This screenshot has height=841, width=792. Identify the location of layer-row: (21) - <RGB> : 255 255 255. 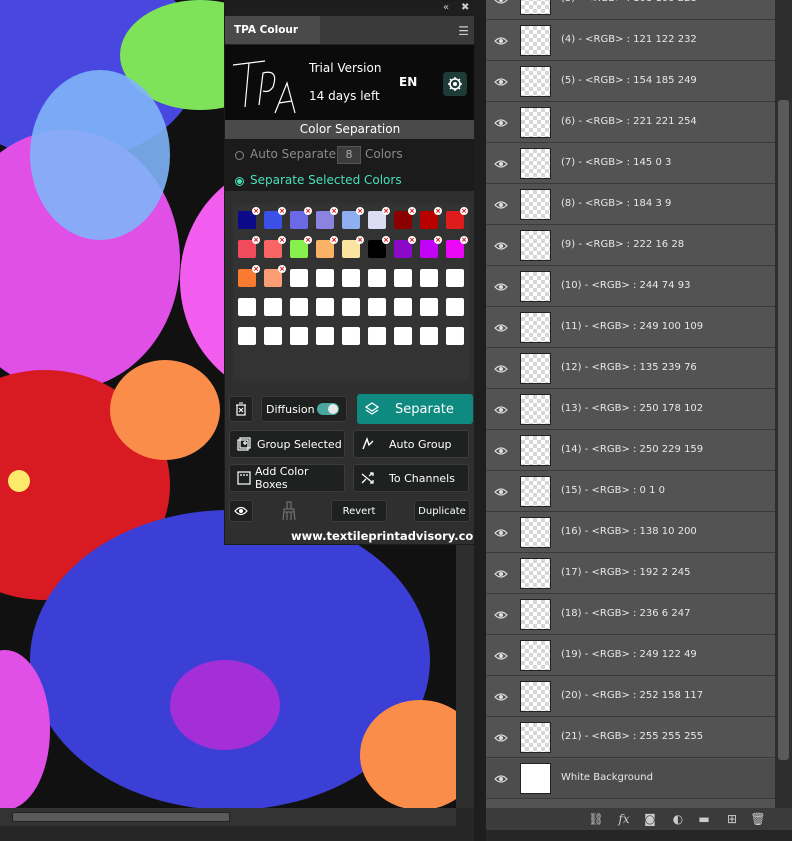
(630, 738).